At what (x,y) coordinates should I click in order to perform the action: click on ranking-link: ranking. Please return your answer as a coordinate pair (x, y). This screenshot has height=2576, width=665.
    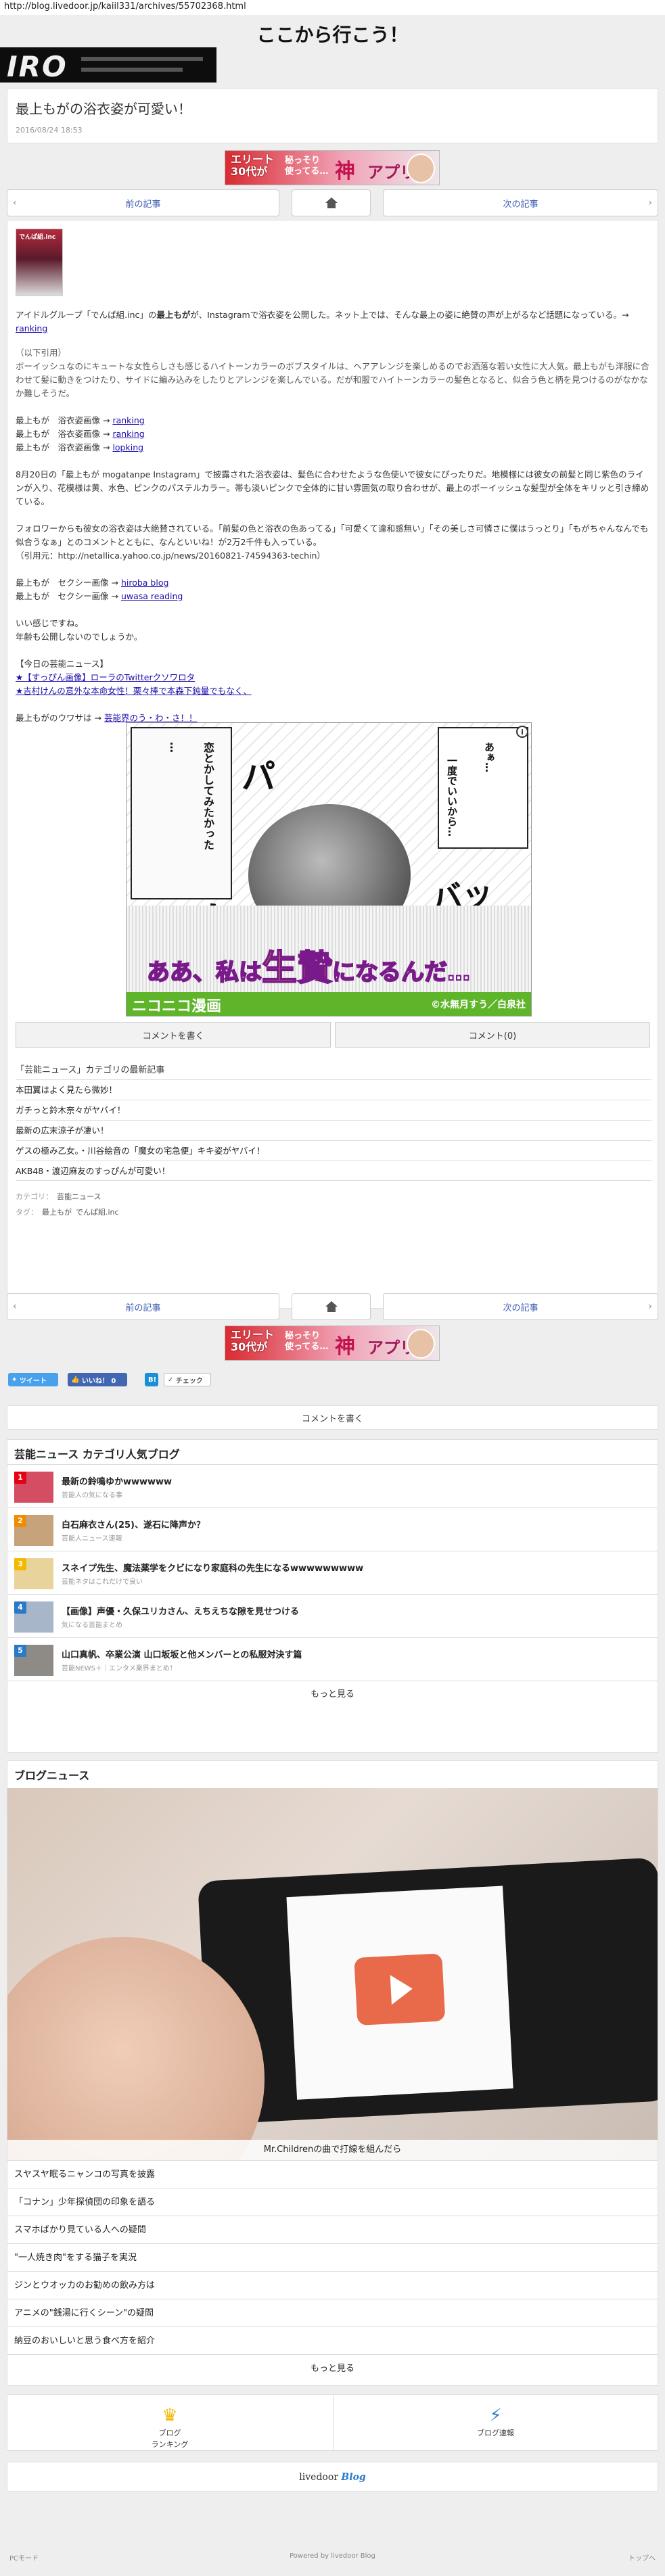
    Looking at the image, I should click on (31, 328).